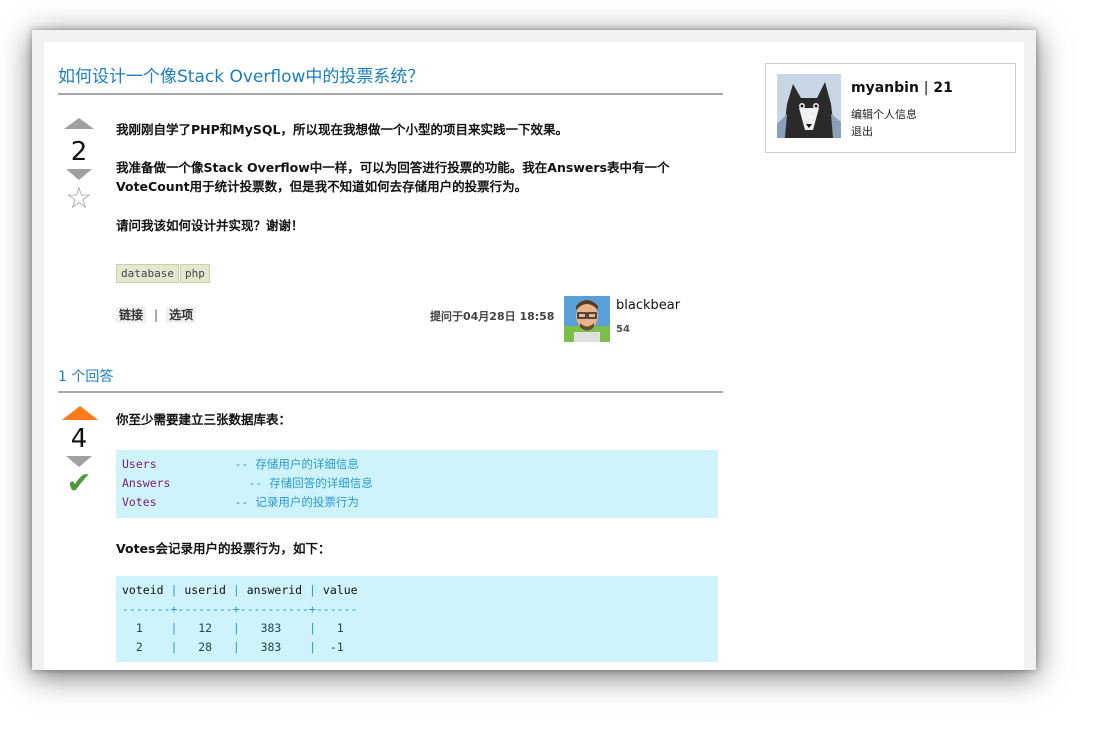 Image resolution: width=1099 pixels, height=732 pixels. What do you see at coordinates (342, 129) in the screenshot?
I see `question-paragraph-1: 我刚刚自学了PHP和MySQL，所以现在我想做一个小型的项目来实践一下效果。` at bounding box center [342, 129].